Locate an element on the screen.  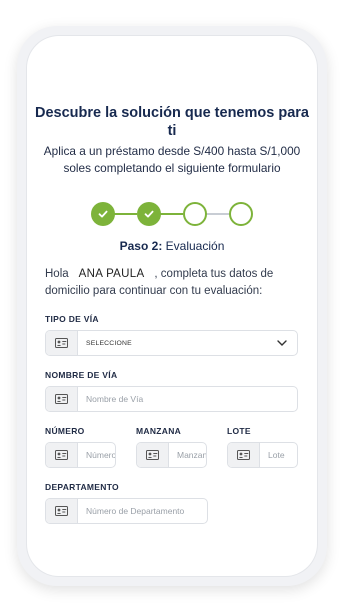
progress-stepper is located at coordinates (172, 214).